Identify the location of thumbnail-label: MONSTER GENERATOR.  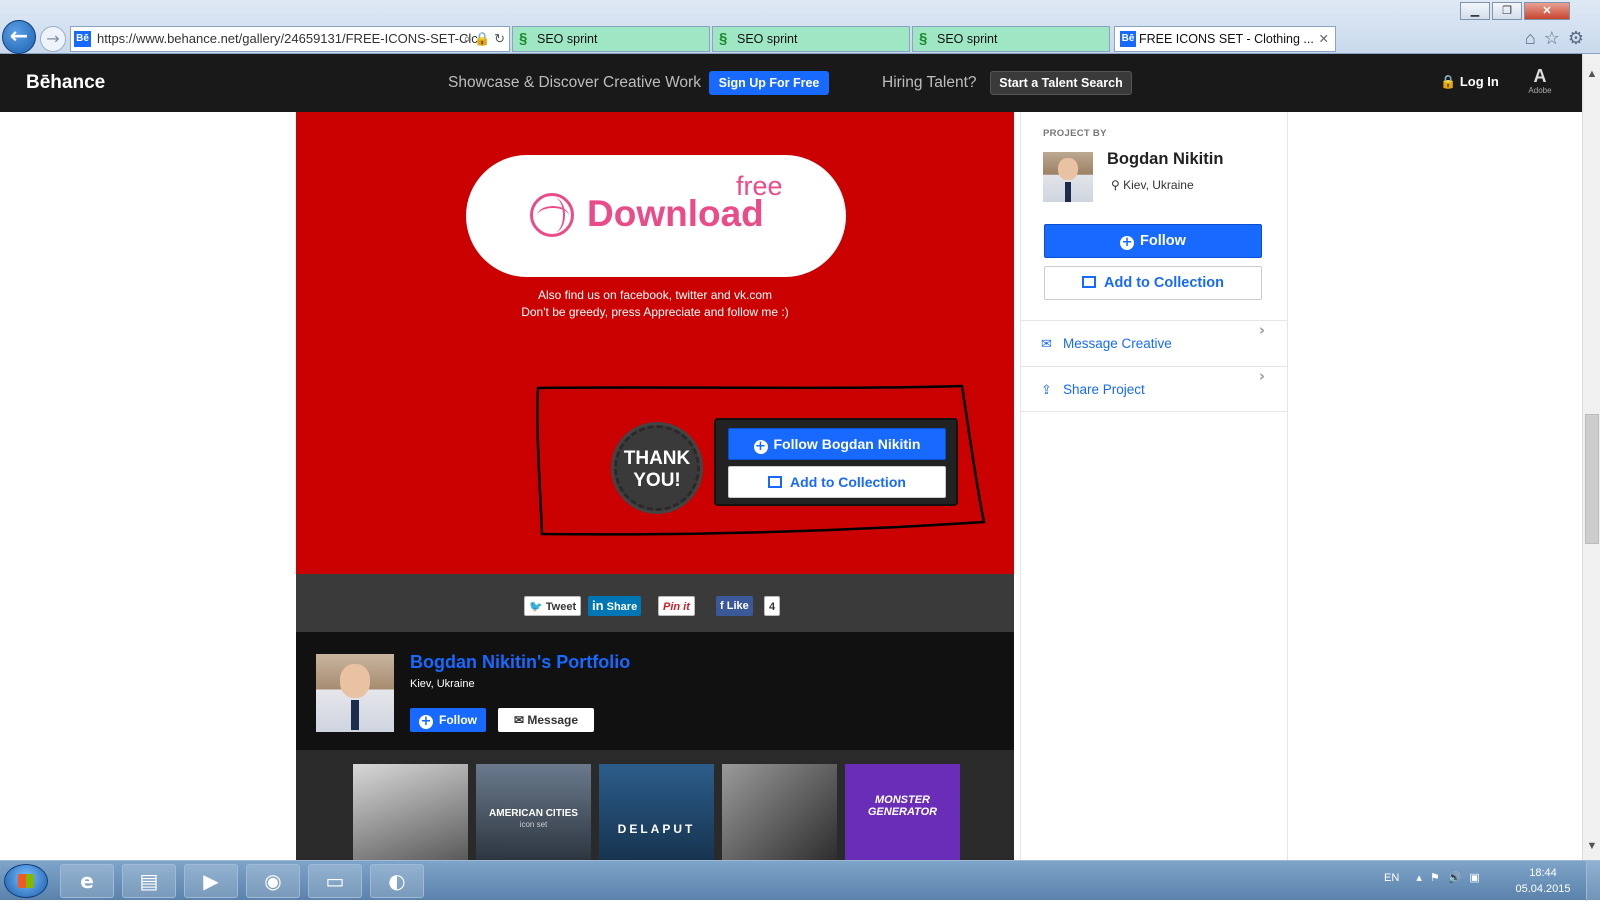
(902, 806).